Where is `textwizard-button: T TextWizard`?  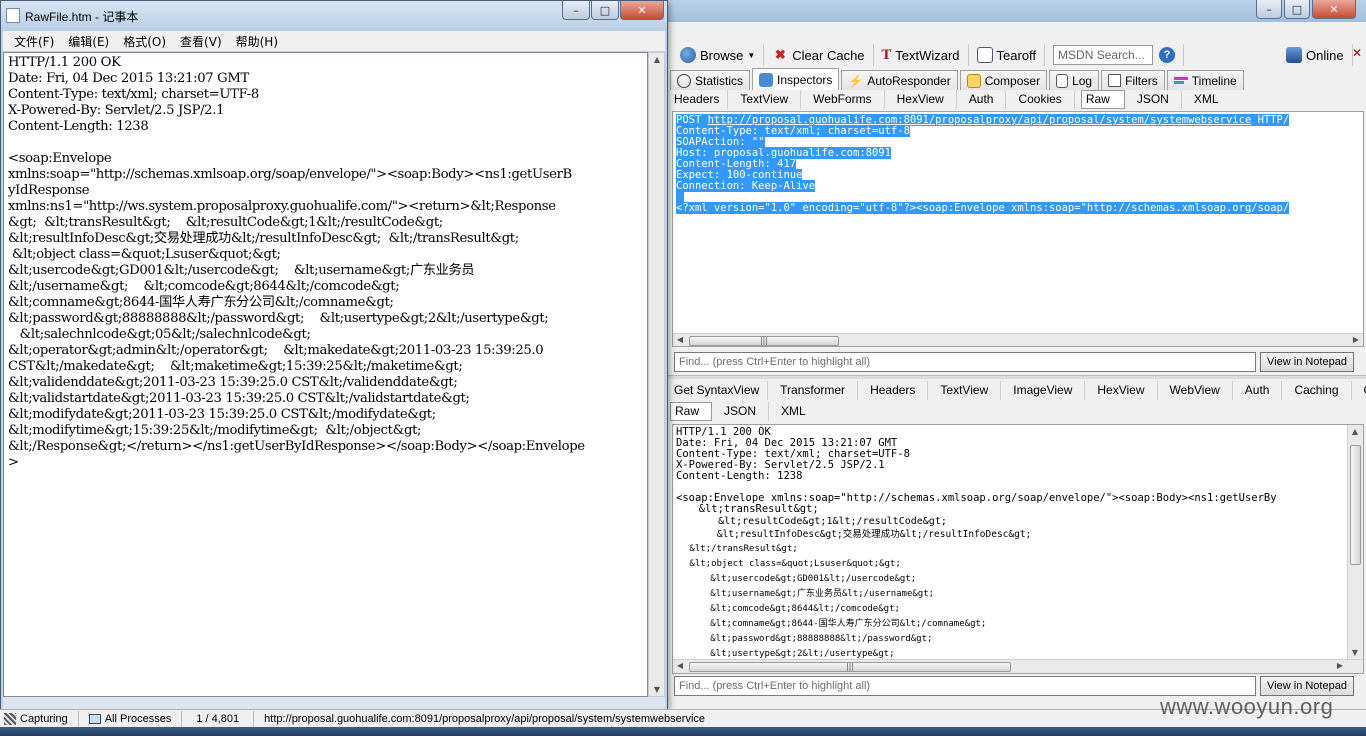 textwizard-button: T TextWizard is located at coordinates (921, 55).